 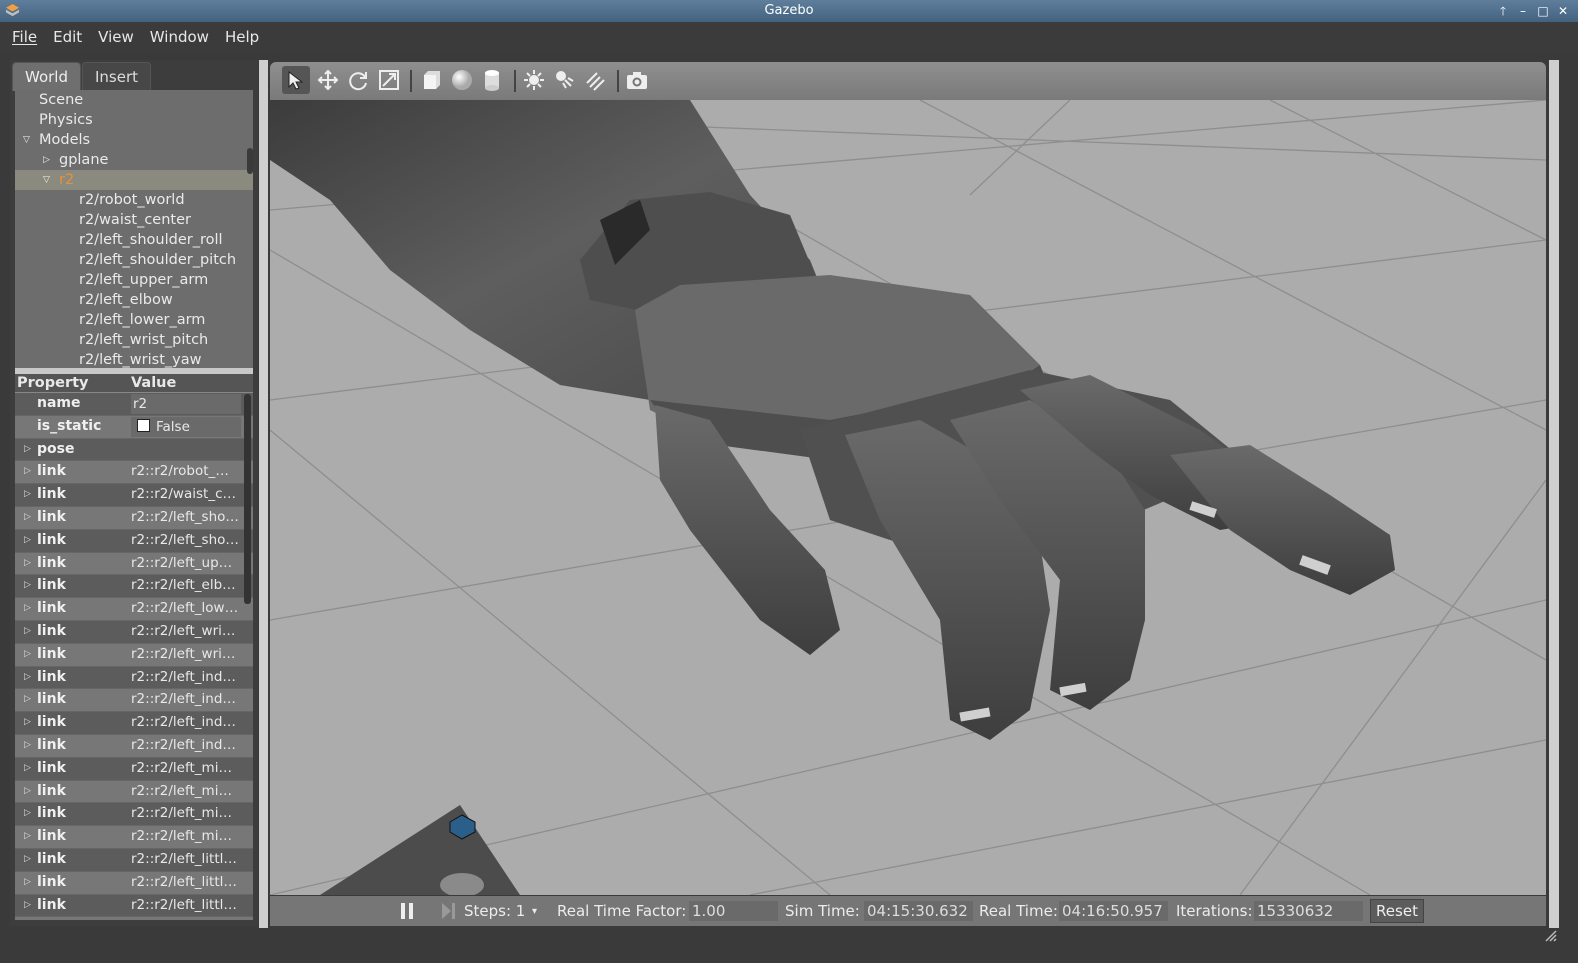 What do you see at coordinates (534, 80) in the screenshot?
I see `point-light-icon` at bounding box center [534, 80].